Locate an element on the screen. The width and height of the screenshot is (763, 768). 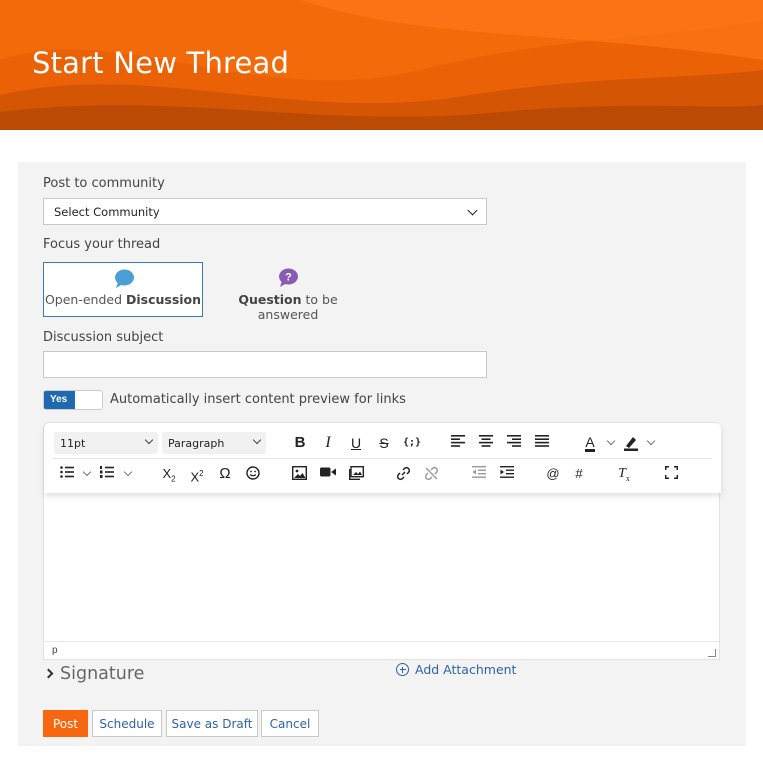
underline-icon: U is located at coordinates (356, 443).